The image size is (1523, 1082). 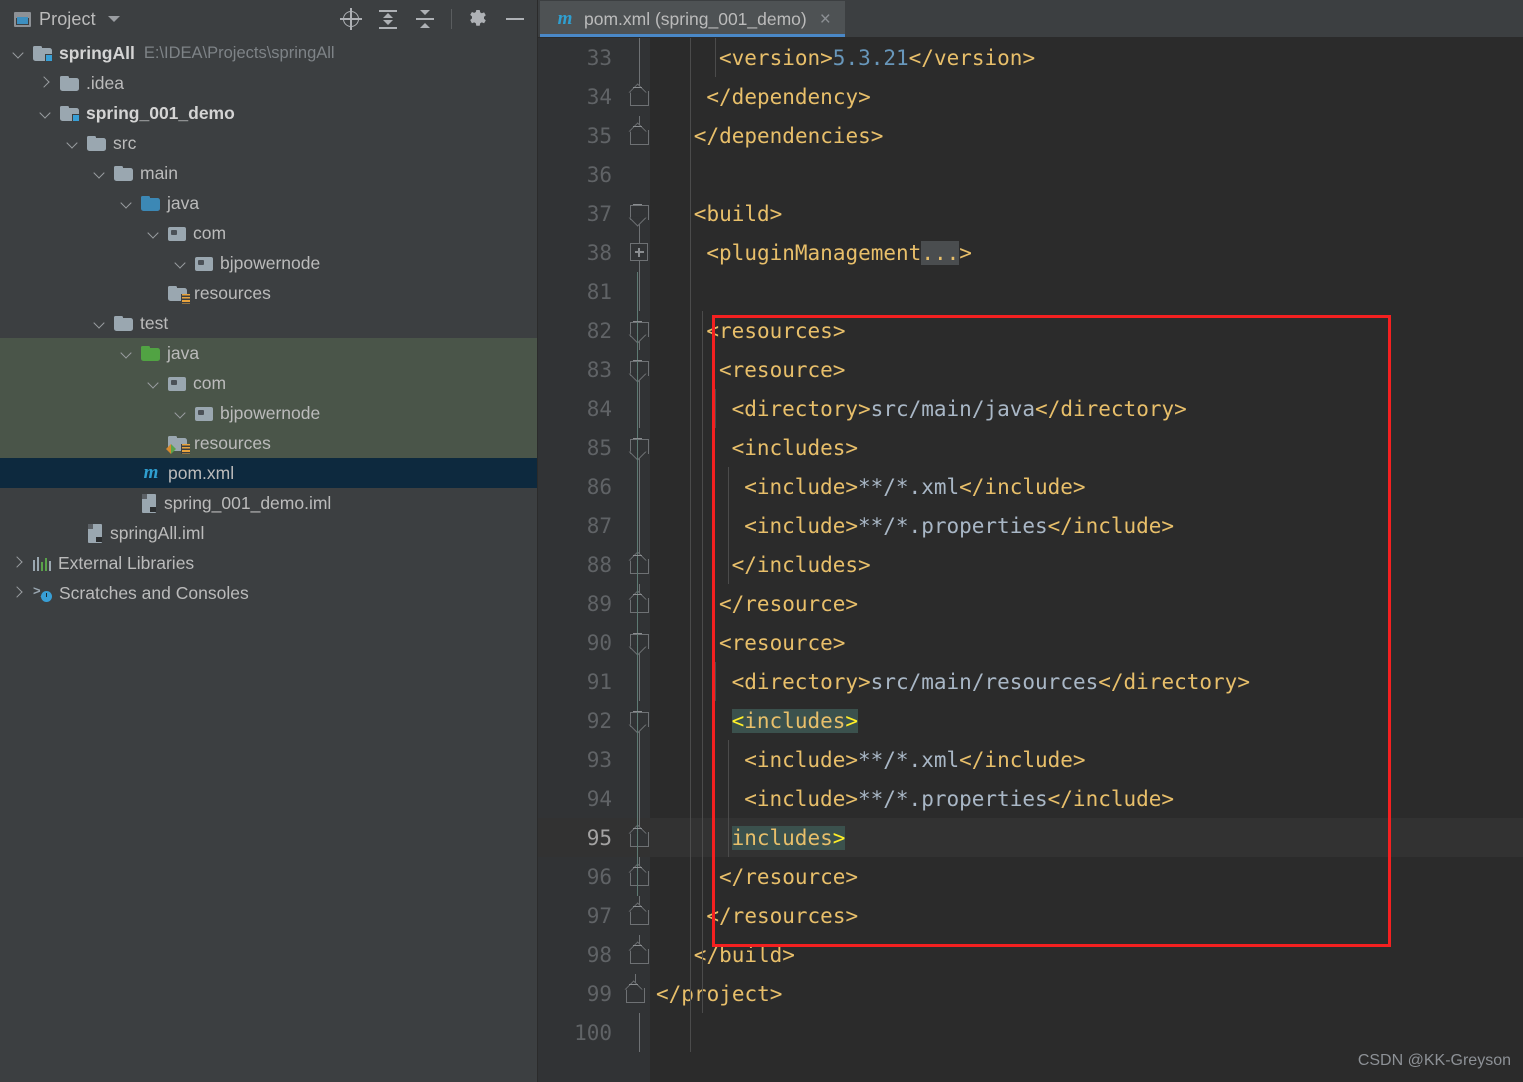 I want to click on code-line: 84 <directory> src/main/java </directory>, so click(x=1030, y=408).